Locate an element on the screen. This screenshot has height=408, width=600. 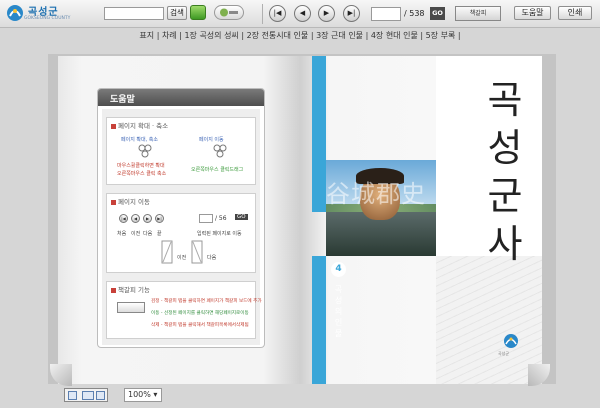
last-icon: ▶| is located at coordinates (159, 218).